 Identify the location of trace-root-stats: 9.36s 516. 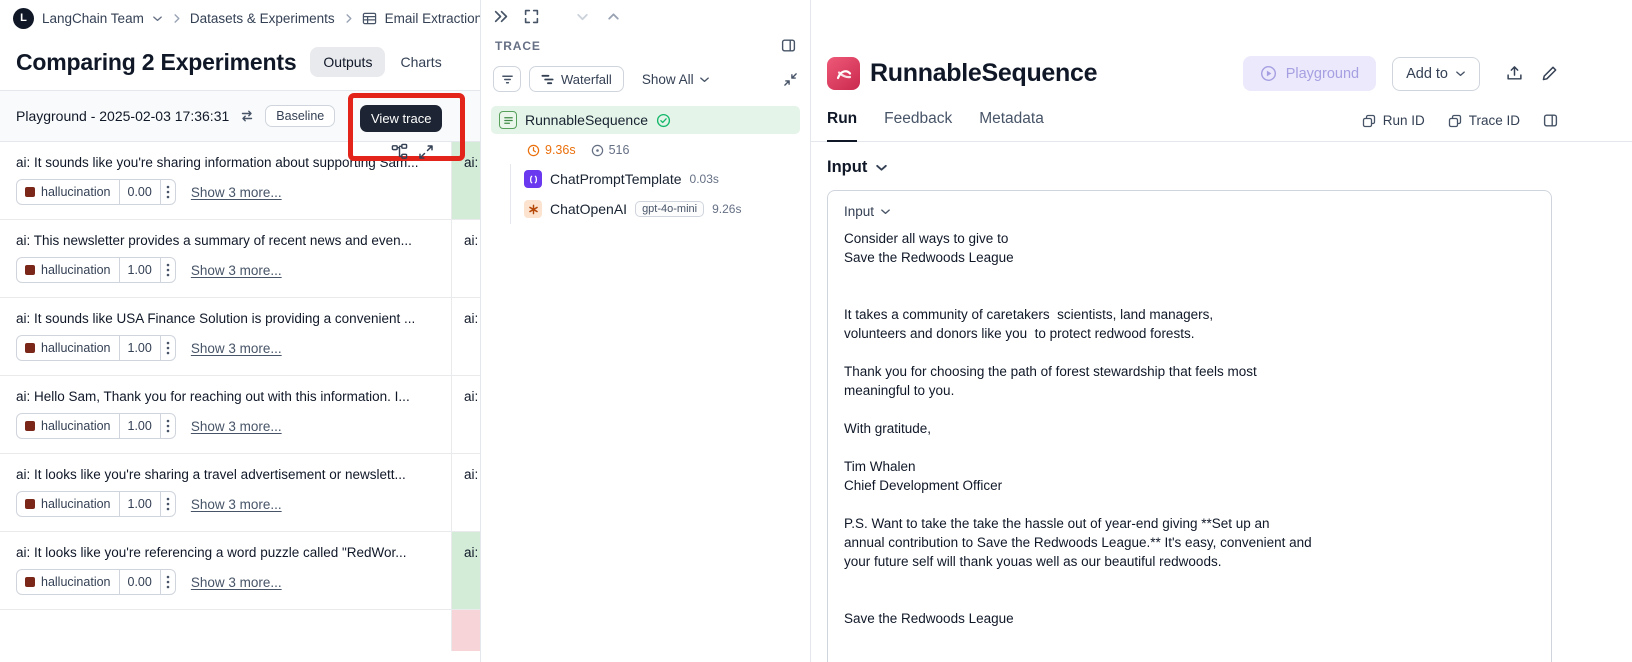
(645, 149).